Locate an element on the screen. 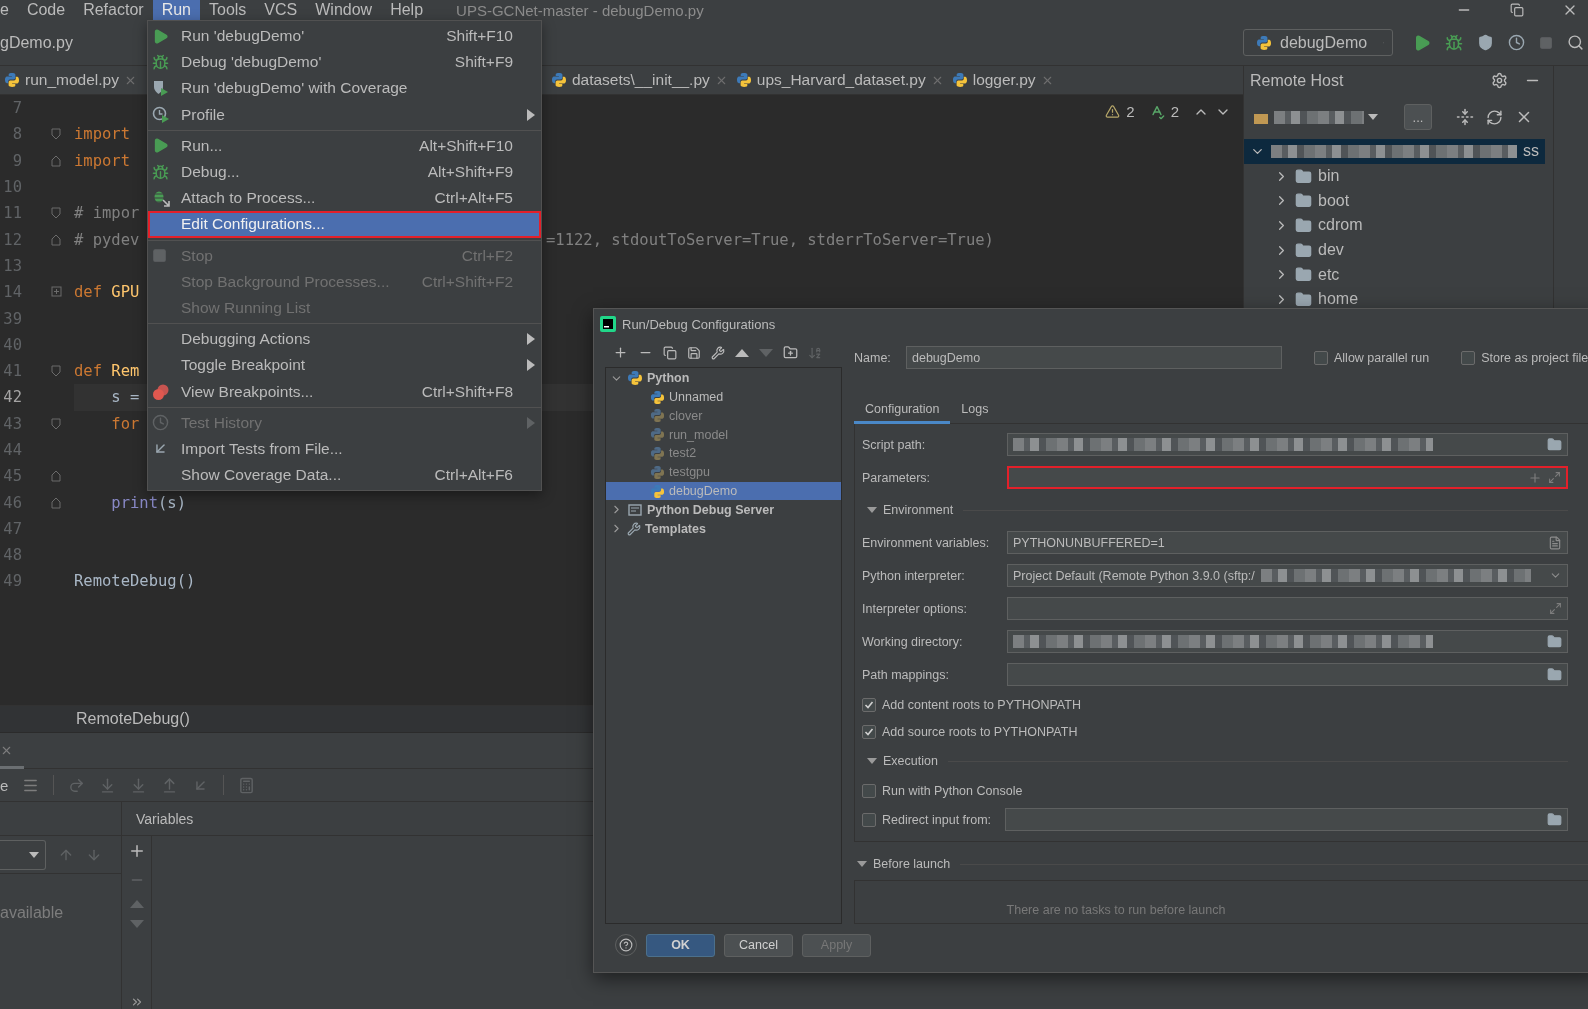 This screenshot has height=1009, width=1588. menu-item: Show Coverage Data... Ctrl+Alt+F6 is located at coordinates (344, 475).